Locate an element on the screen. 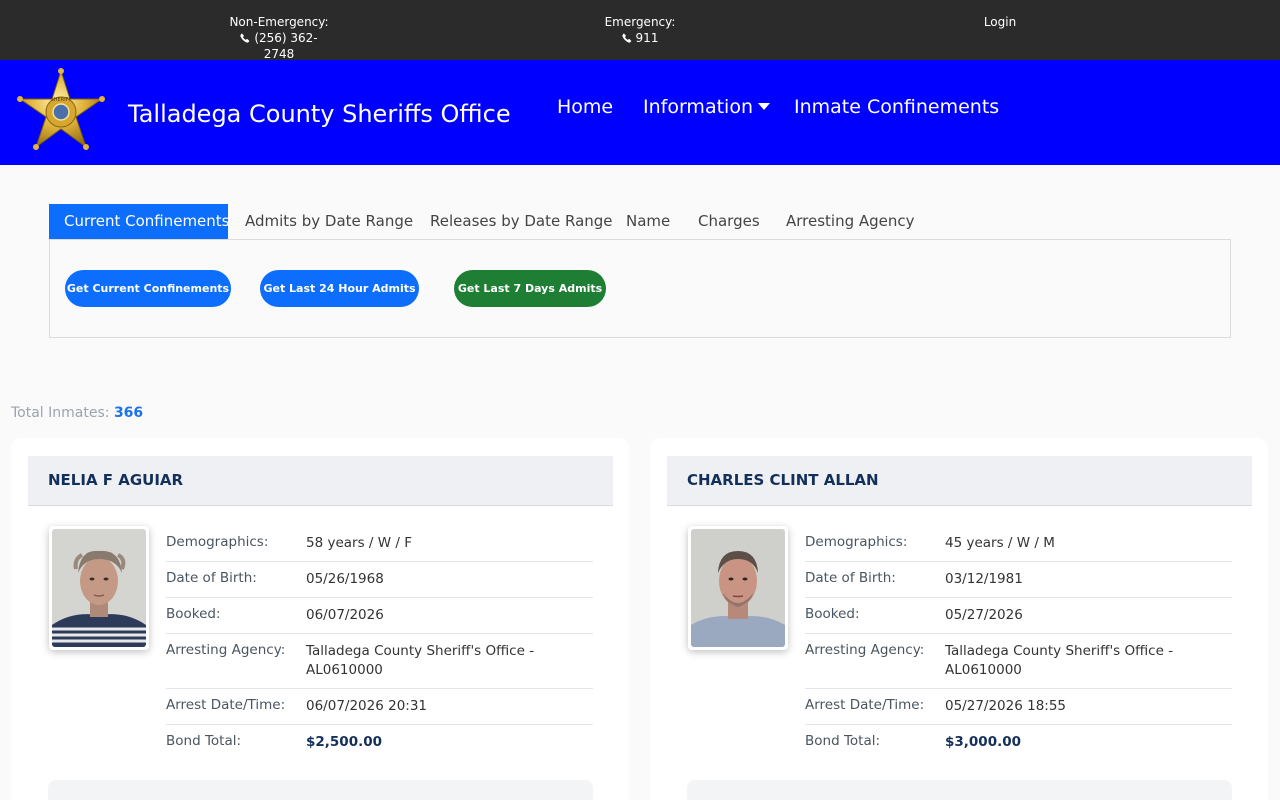 The height and width of the screenshot is (800, 1280). total-inmates: Total Inmates: 366 is located at coordinates (77, 413).